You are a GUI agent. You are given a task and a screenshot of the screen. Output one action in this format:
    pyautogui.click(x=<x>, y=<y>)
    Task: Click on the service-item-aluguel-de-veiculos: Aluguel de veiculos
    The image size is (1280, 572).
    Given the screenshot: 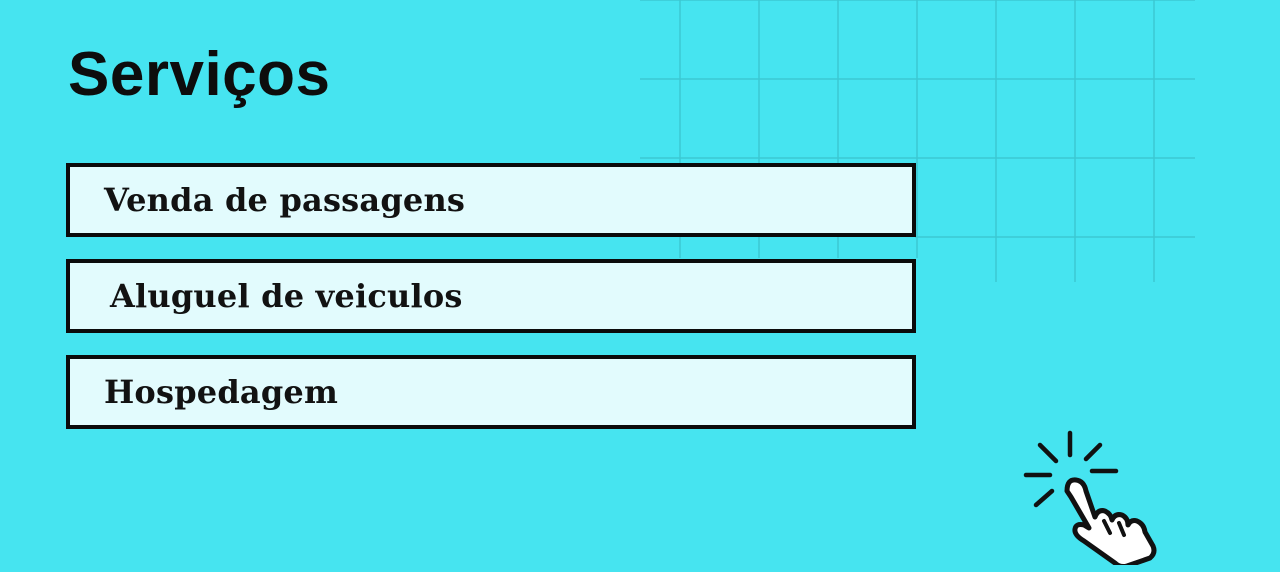 What is the action you would take?
    pyautogui.click(x=491, y=296)
    